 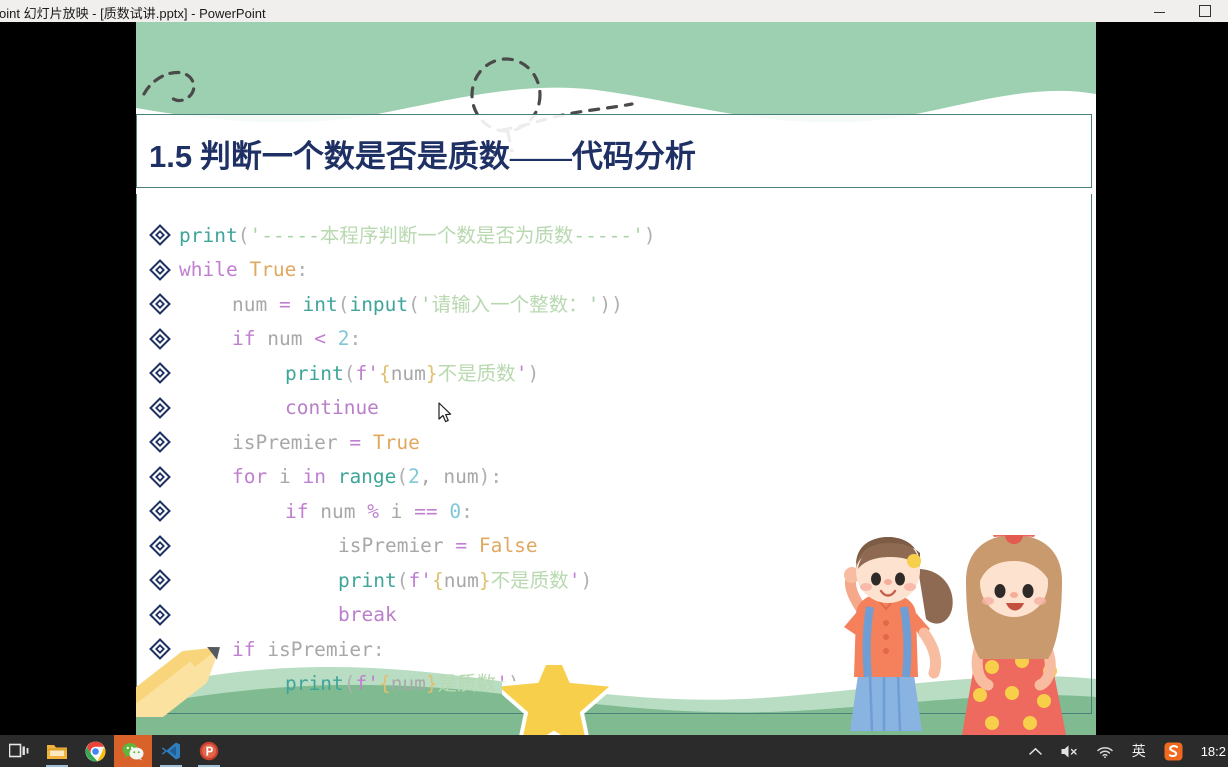 What do you see at coordinates (431, 683) in the screenshot?
I see `code-token: }` at bounding box center [431, 683].